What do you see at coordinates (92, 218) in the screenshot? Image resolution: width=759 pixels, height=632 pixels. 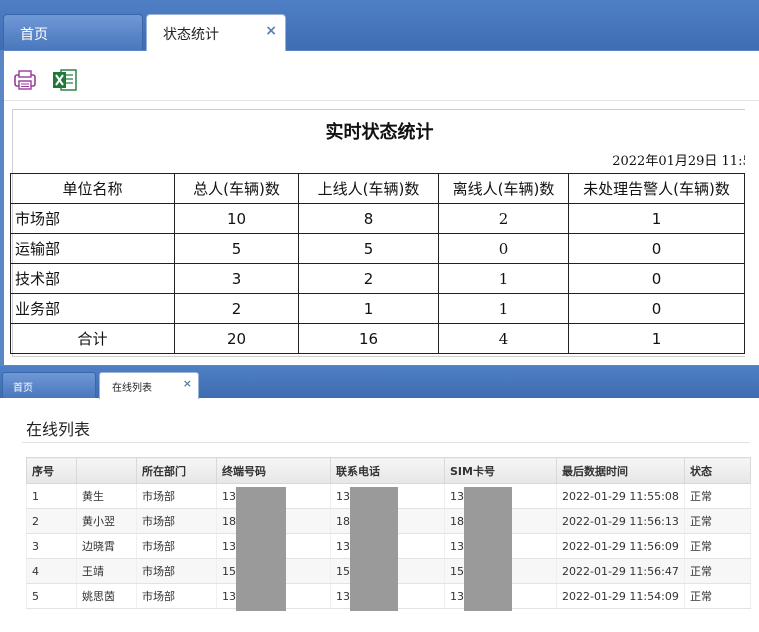 I see `unit-name: 市场部` at bounding box center [92, 218].